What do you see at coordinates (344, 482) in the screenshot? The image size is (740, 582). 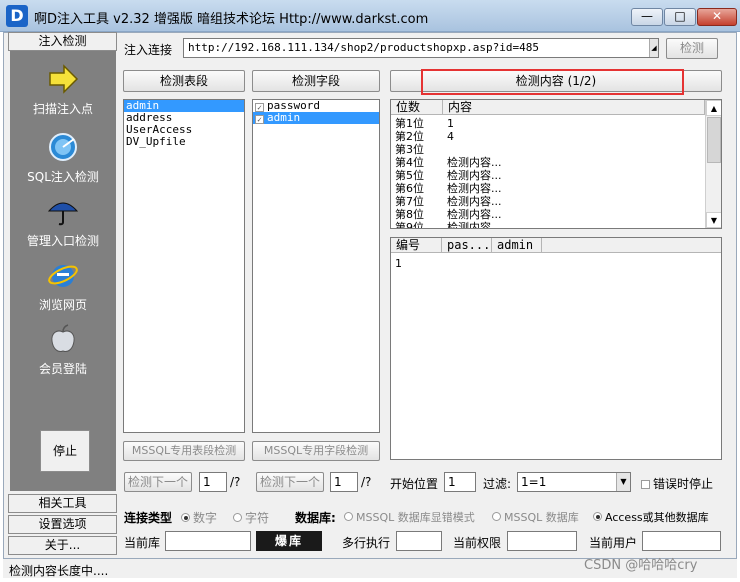 I see `next-field-input: 1` at bounding box center [344, 482].